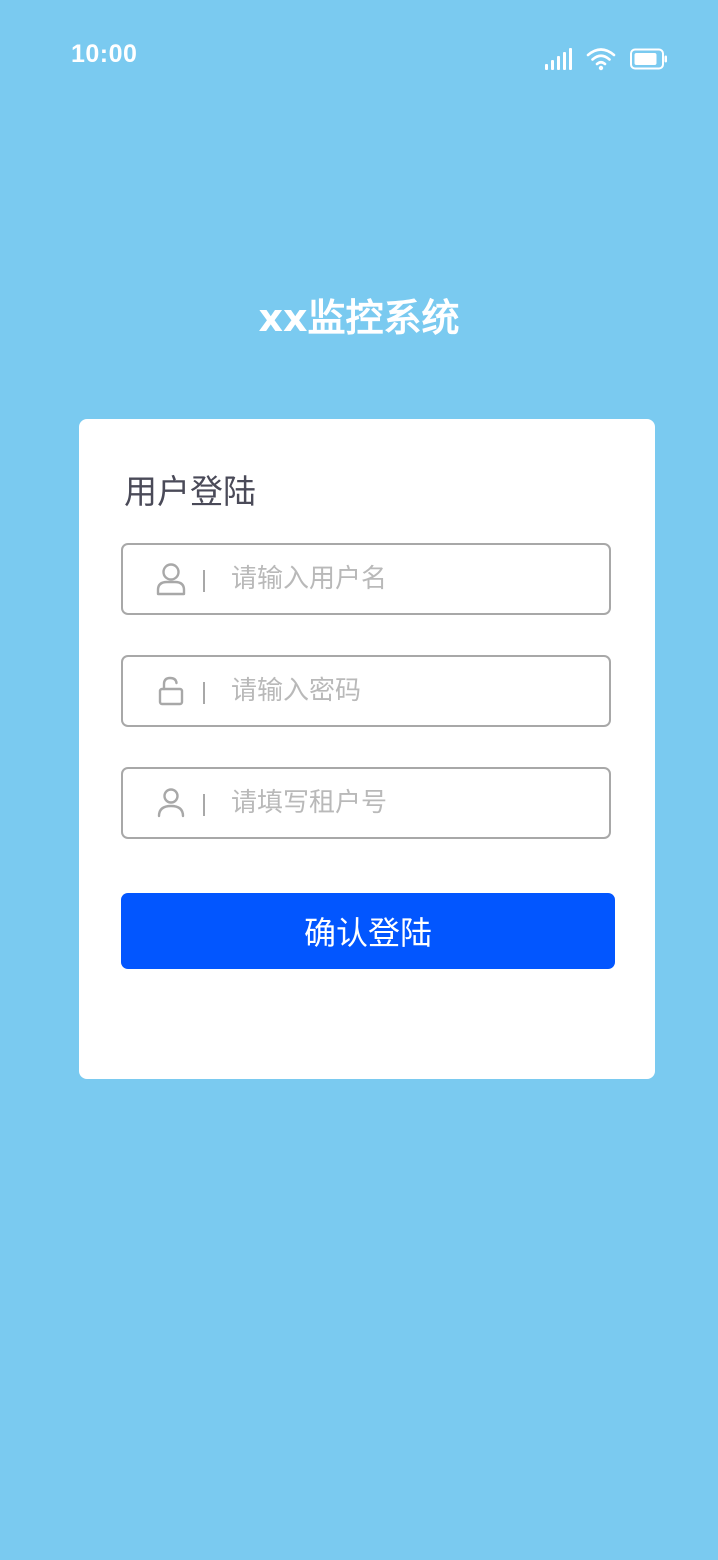  What do you see at coordinates (558, 59) in the screenshot?
I see `signal-icon` at bounding box center [558, 59].